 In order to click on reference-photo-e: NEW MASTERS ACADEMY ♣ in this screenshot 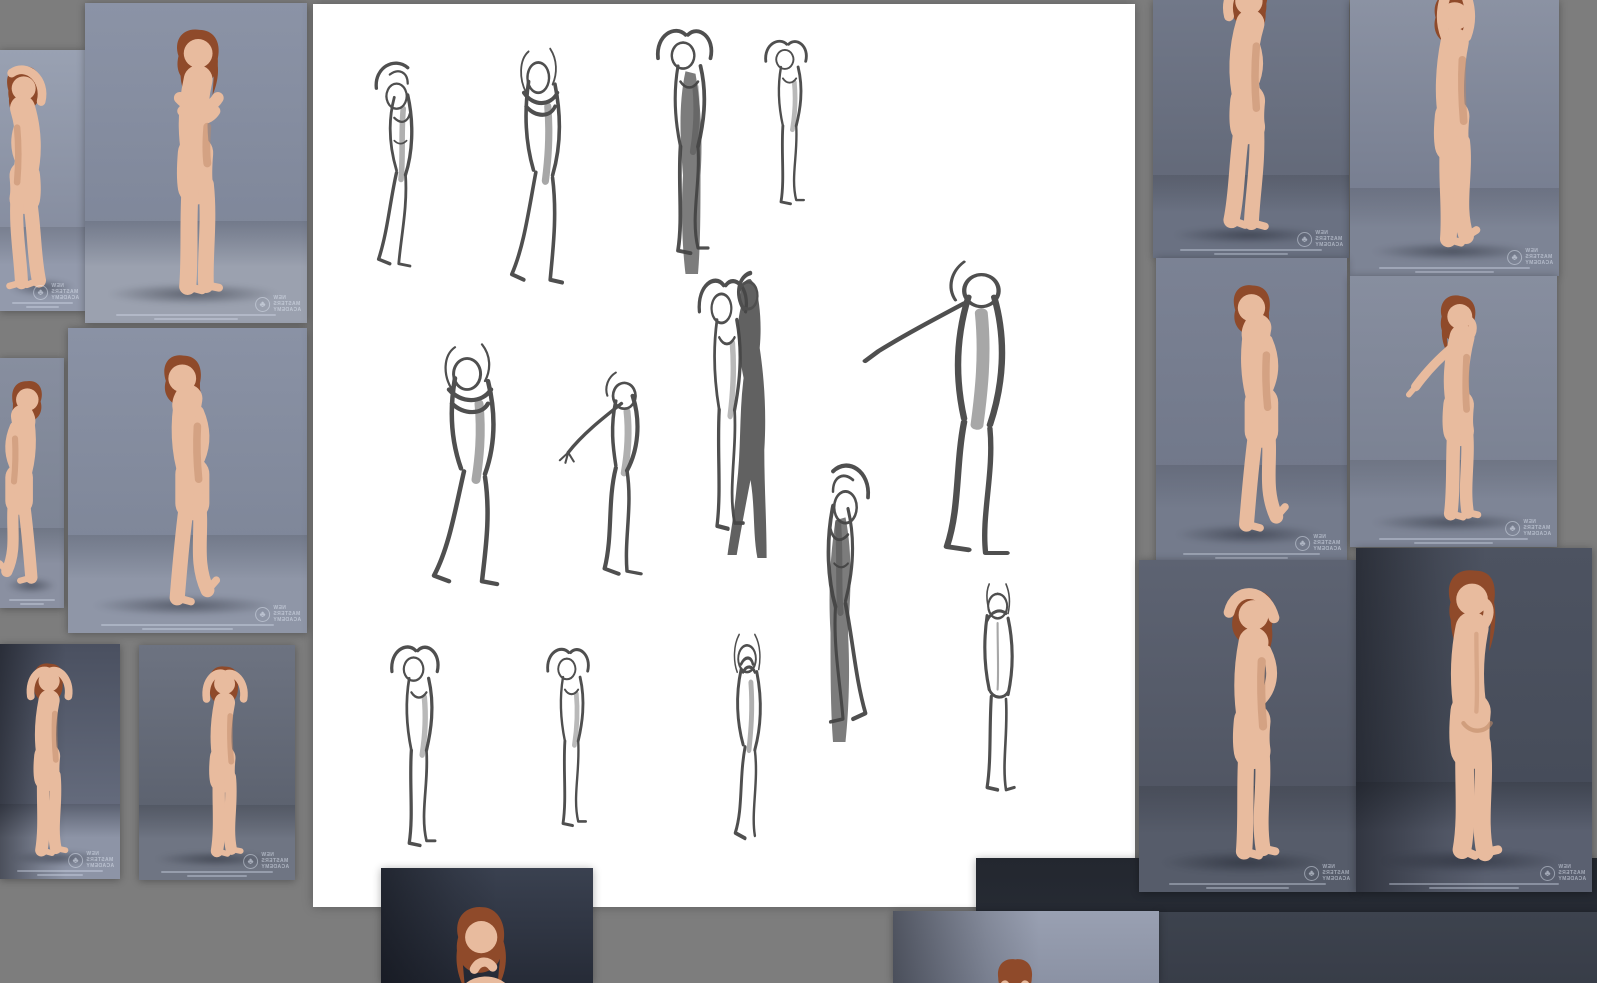, I will do `click(60, 761)`.